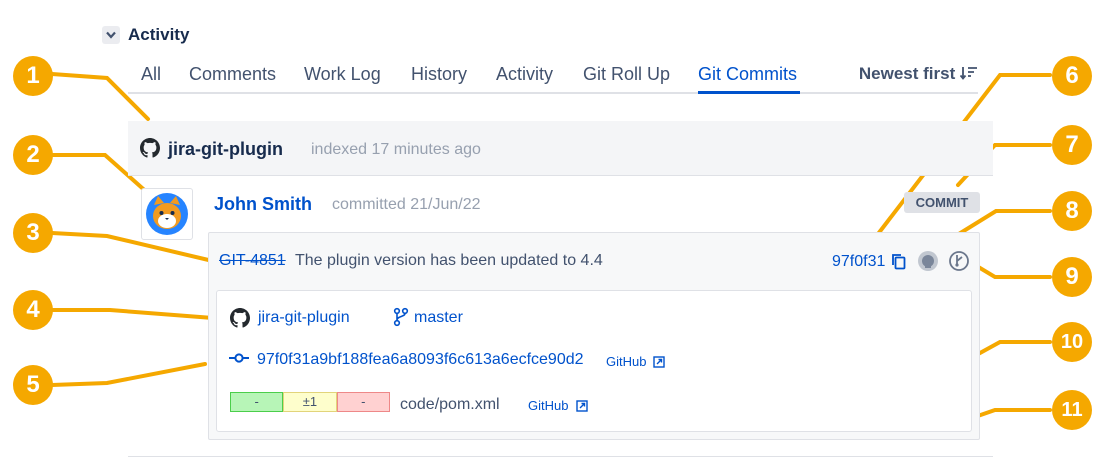  Describe the element at coordinates (33, 385) in the screenshot. I see `callout-marker-5: 5` at that location.